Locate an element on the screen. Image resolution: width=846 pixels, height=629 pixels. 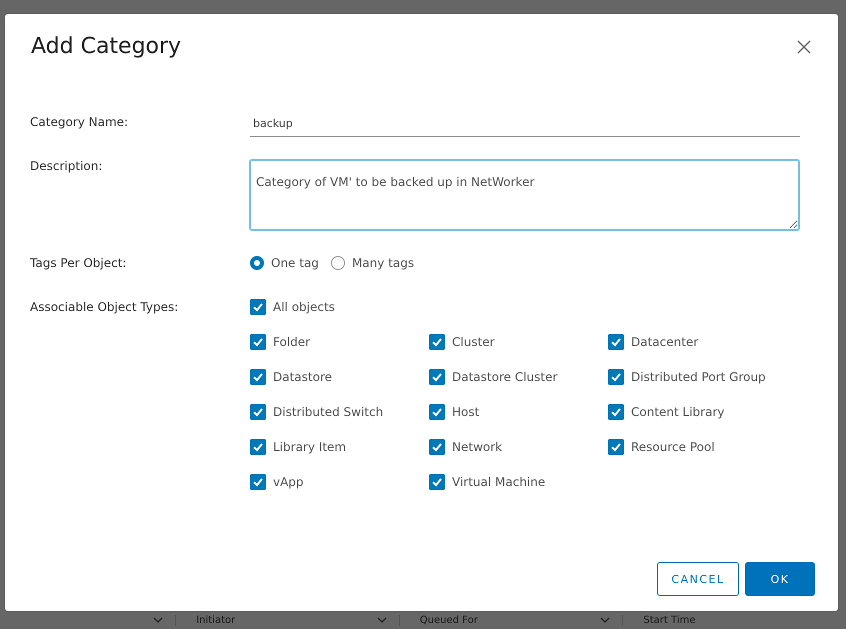
option-label: Virtual Machine is located at coordinates (499, 482).